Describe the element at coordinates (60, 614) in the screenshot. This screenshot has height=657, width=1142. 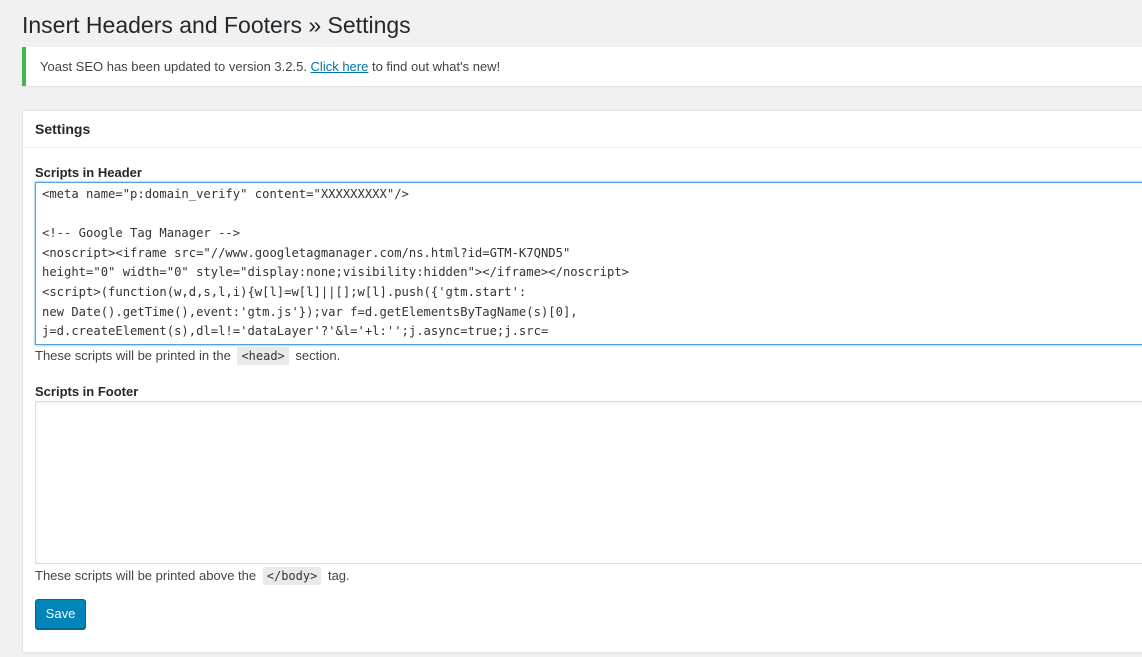
I see `save-button: Save` at that location.